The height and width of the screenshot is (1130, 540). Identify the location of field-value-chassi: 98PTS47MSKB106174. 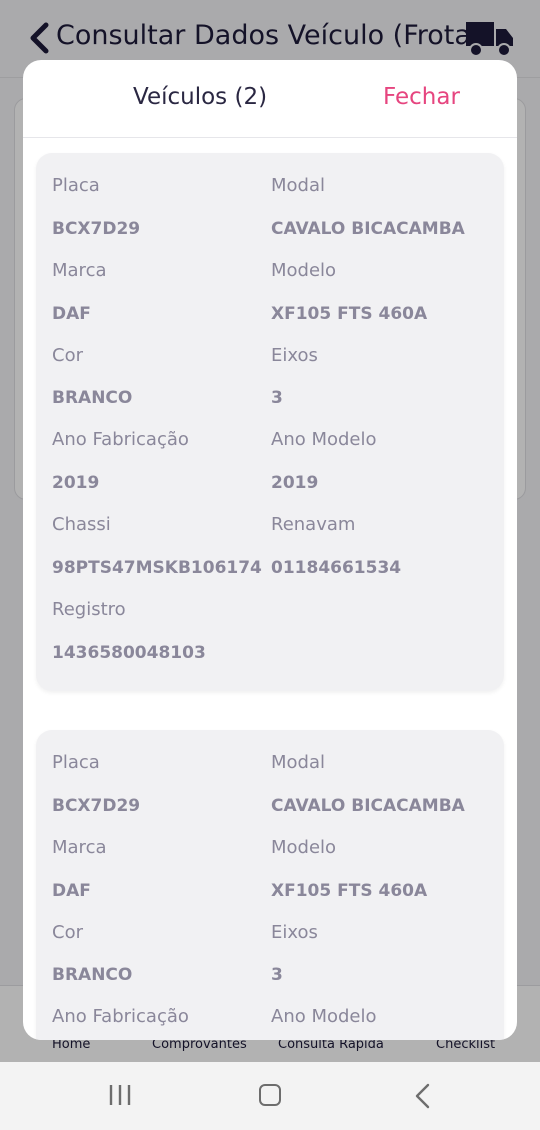
(157, 568).